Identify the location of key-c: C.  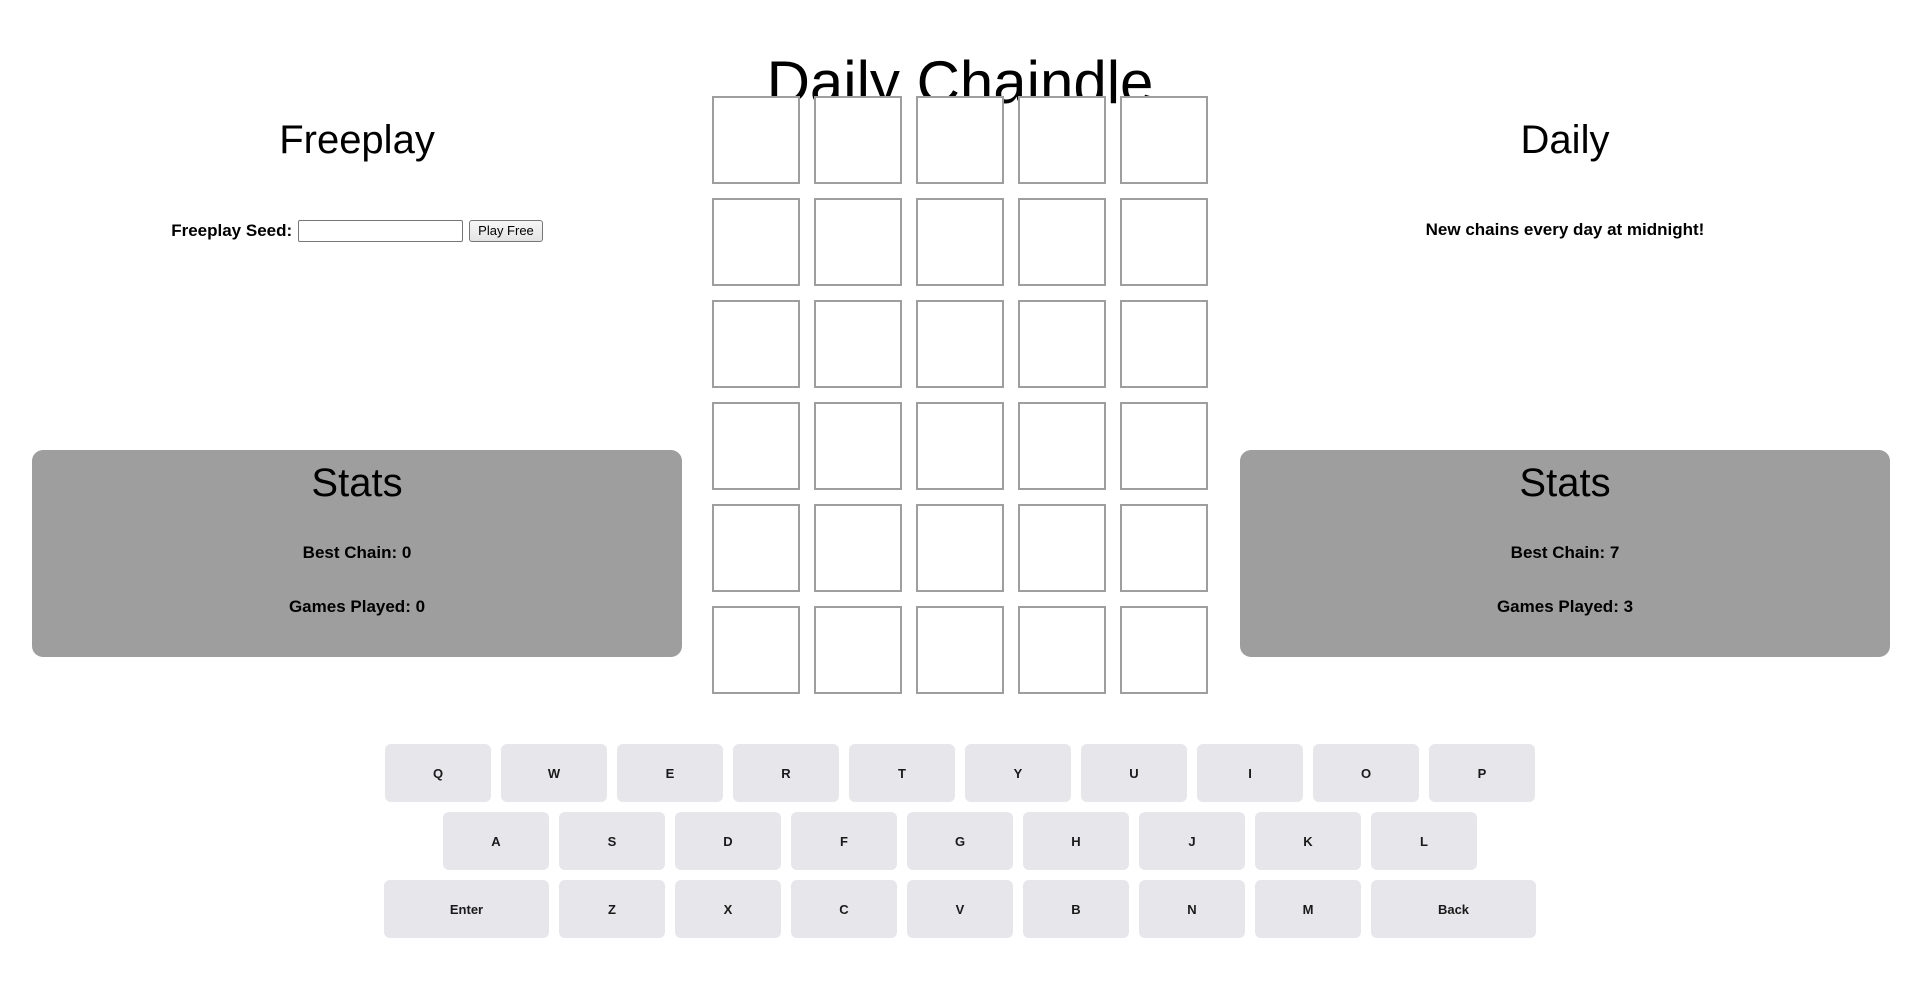
(844, 909).